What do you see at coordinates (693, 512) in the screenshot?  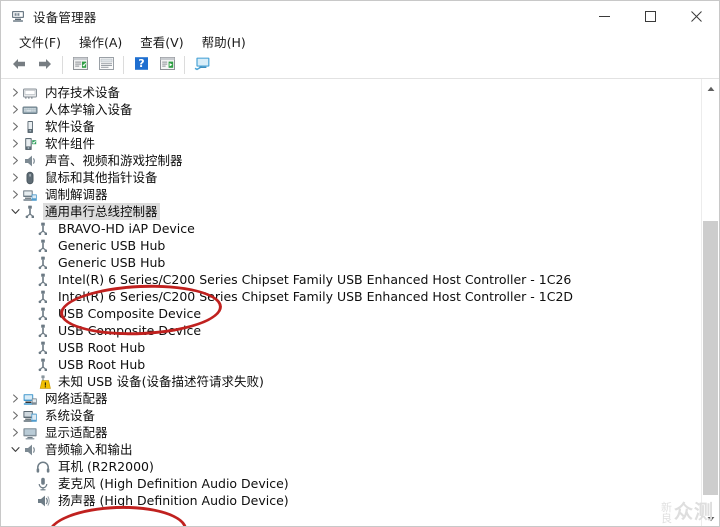 I see `watermark-main: 众测` at bounding box center [693, 512].